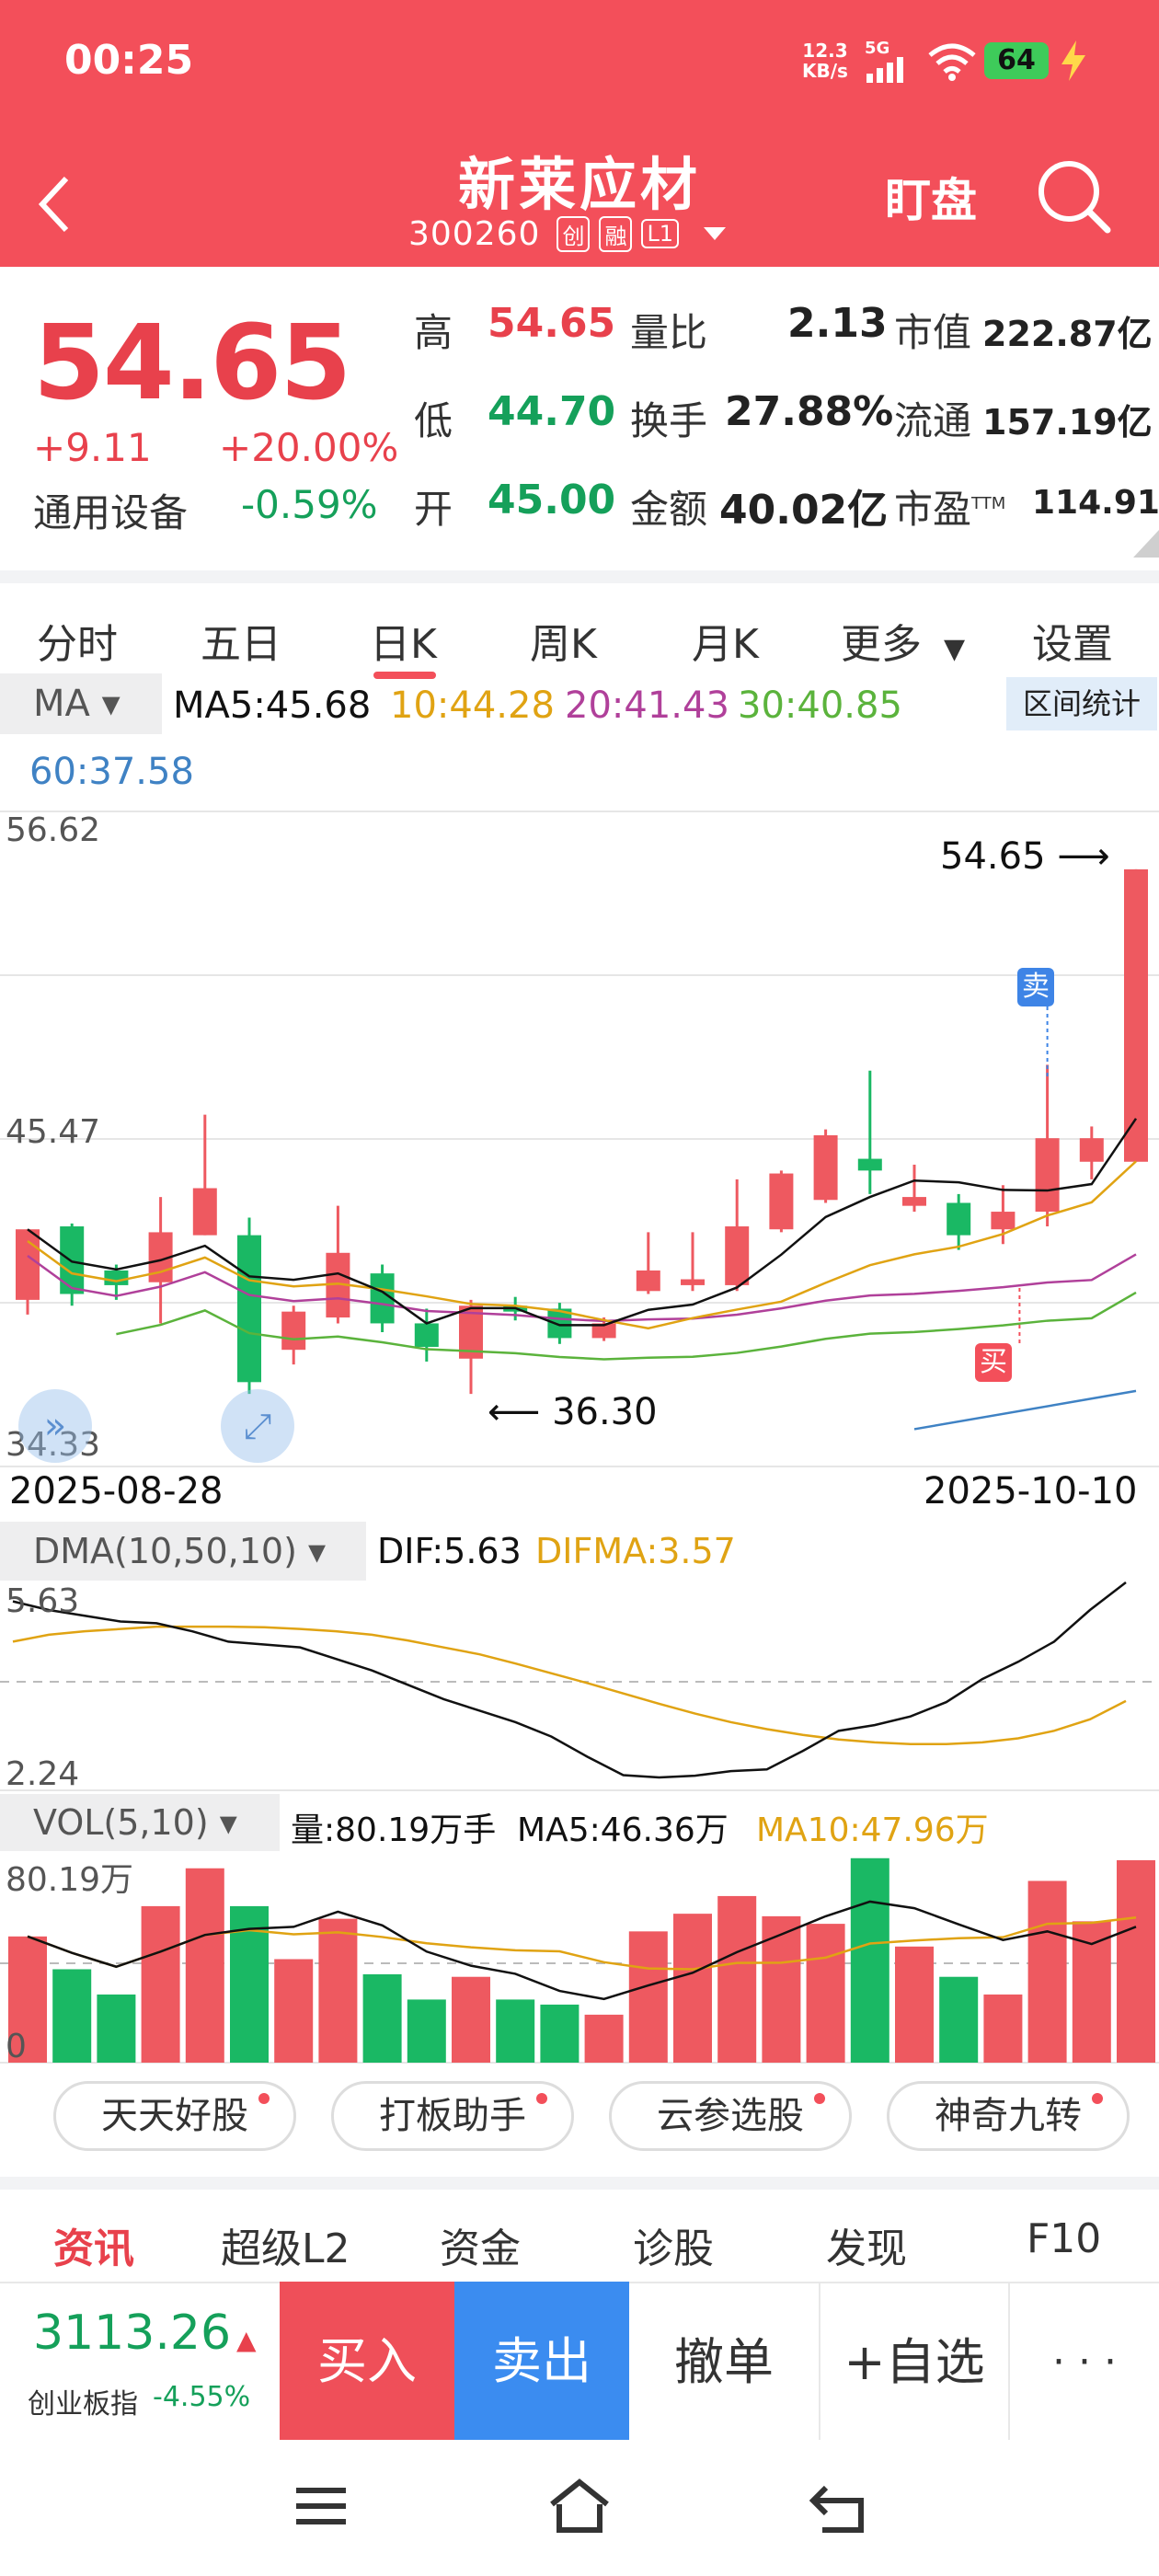  I want to click on stock-code-row: 300260 创 融 L1, so click(568, 233).